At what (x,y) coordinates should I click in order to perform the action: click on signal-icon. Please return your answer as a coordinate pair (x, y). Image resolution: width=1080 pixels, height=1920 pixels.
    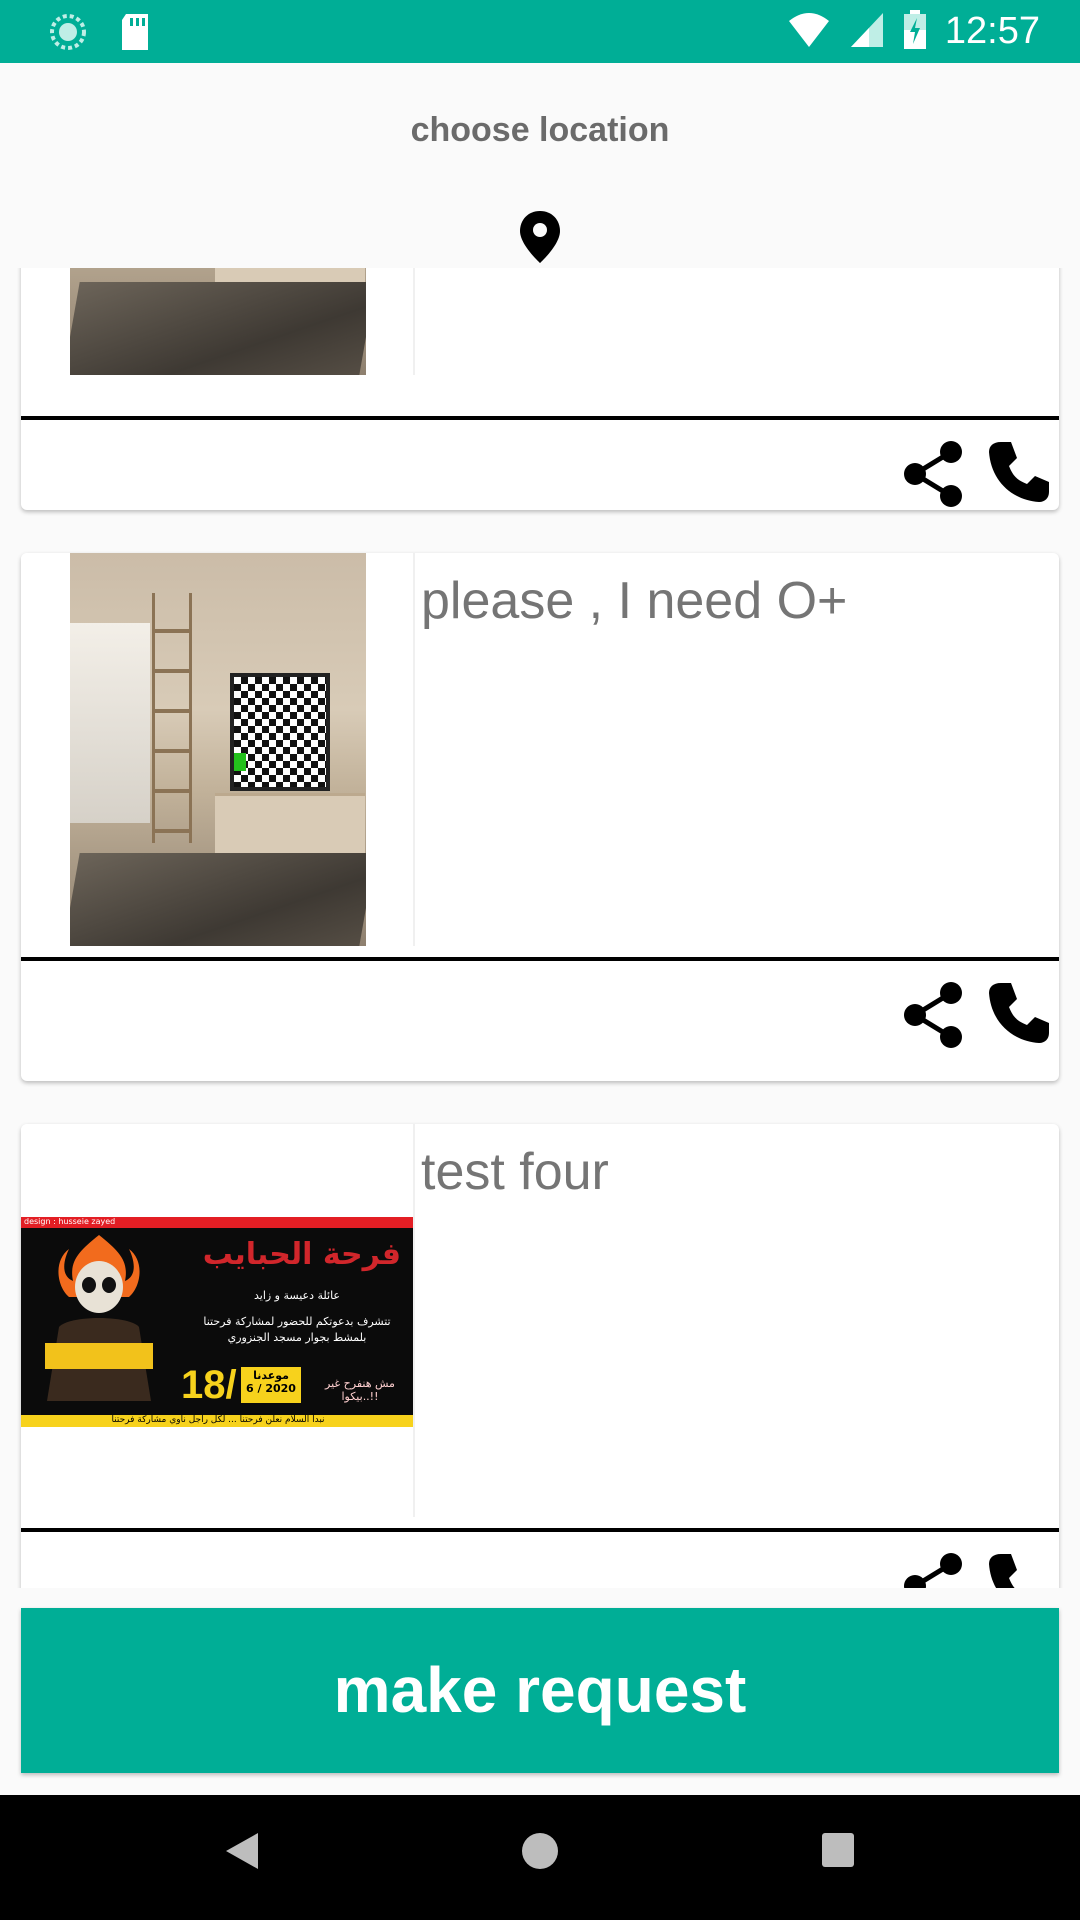
    Looking at the image, I should click on (867, 32).